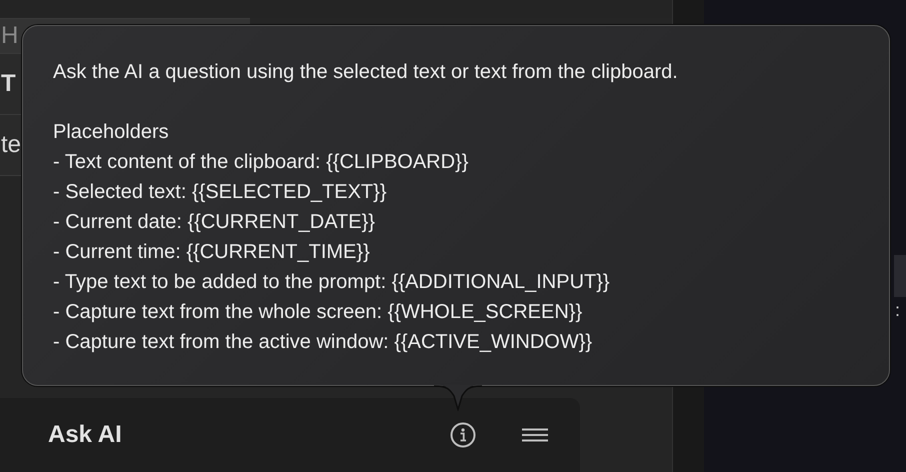  What do you see at coordinates (214, 222) in the screenshot?
I see `placeholder-line: - Current date: {{CURRENT_DATE}}` at bounding box center [214, 222].